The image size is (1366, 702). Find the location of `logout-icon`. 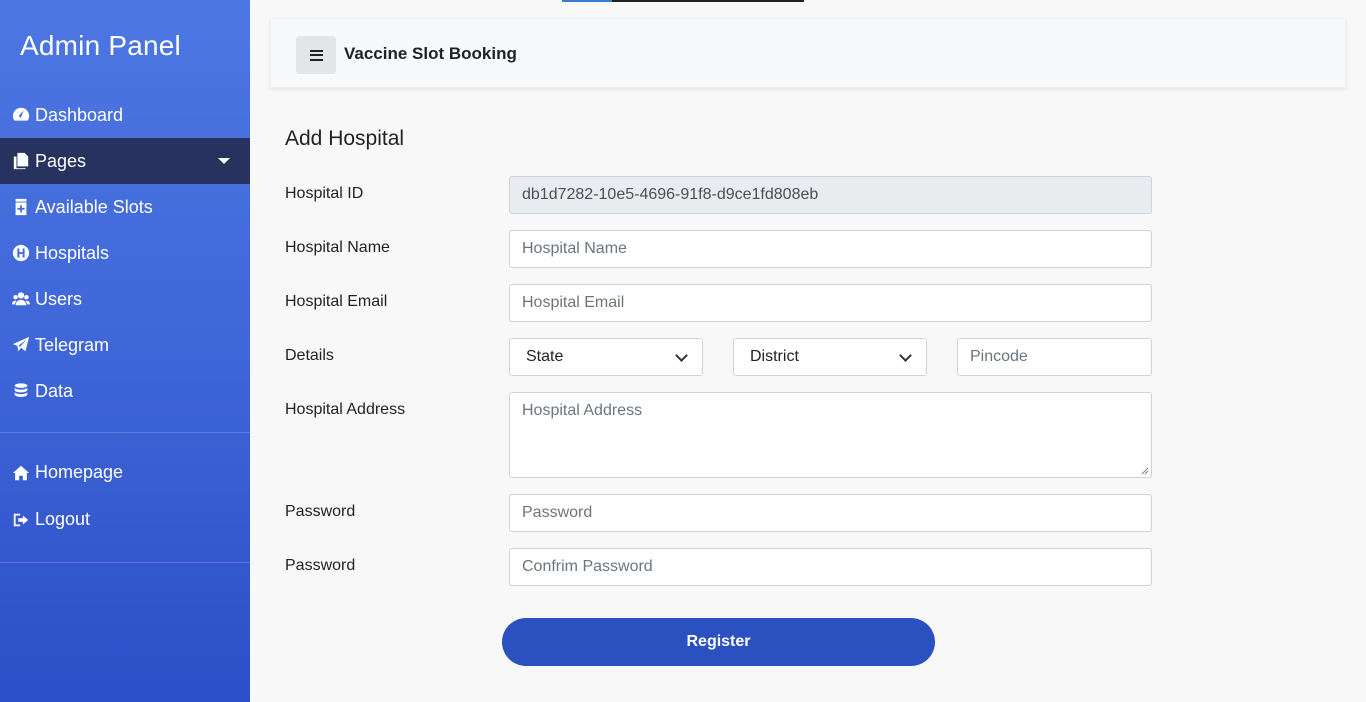

logout-icon is located at coordinates (21, 520).